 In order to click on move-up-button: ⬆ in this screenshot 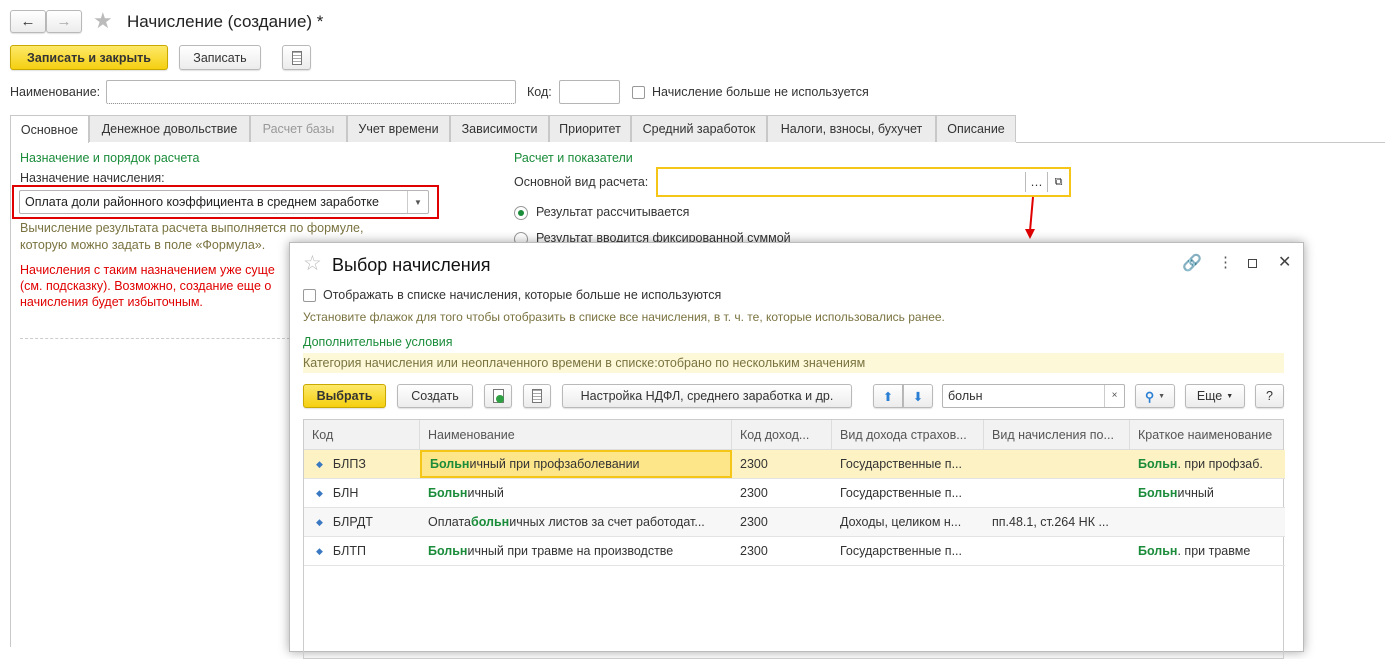, I will do `click(888, 396)`.